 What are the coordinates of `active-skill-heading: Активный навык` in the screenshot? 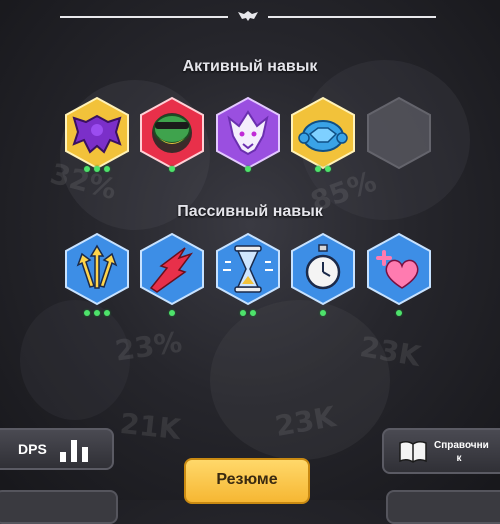 It's located at (250, 66).